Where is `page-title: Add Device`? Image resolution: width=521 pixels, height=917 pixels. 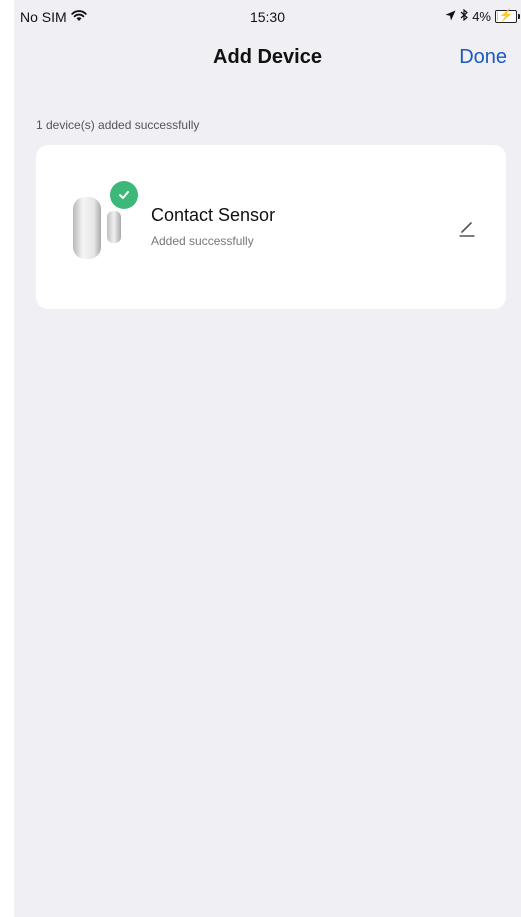
page-title: Add Device is located at coordinates (267, 57).